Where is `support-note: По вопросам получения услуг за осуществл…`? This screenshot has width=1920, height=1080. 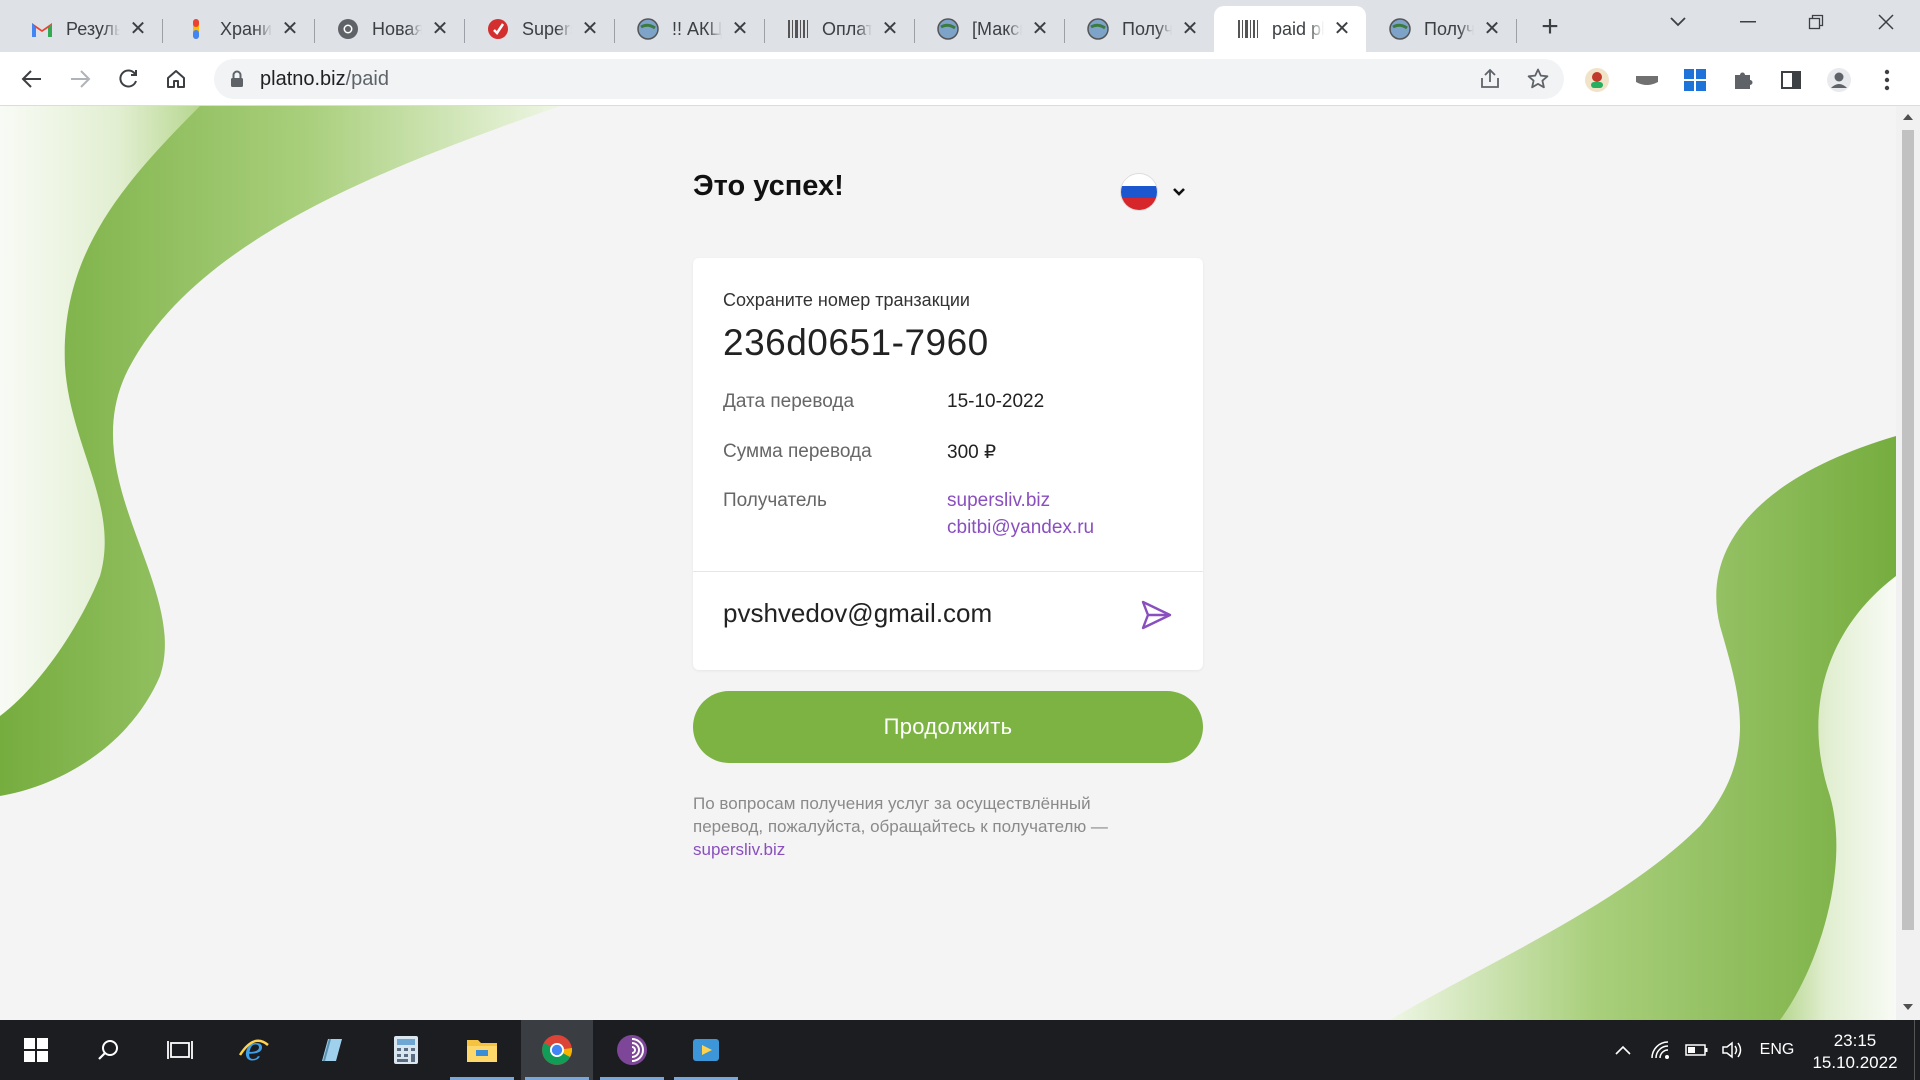
support-note: По вопросам получения услуг за осуществл… is located at coordinates (928, 826).